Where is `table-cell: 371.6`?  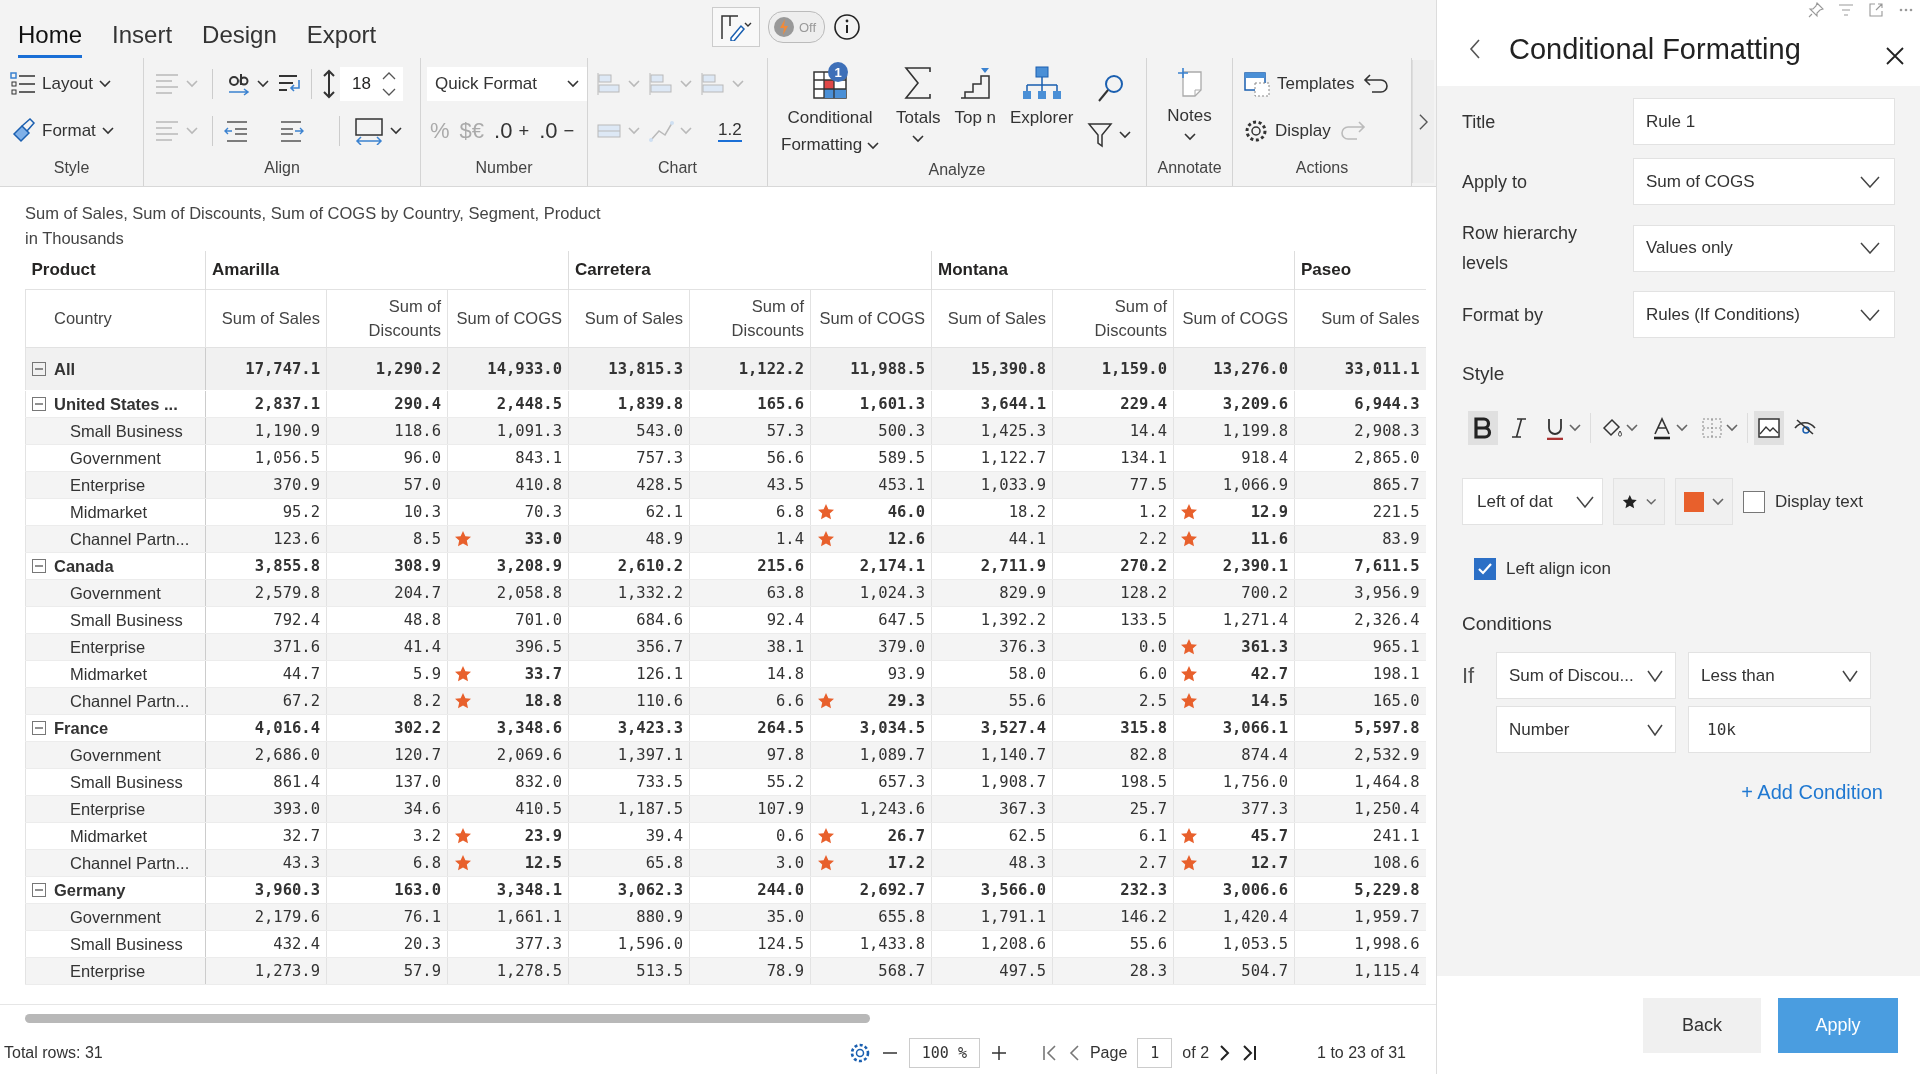 table-cell: 371.6 is located at coordinates (296, 647).